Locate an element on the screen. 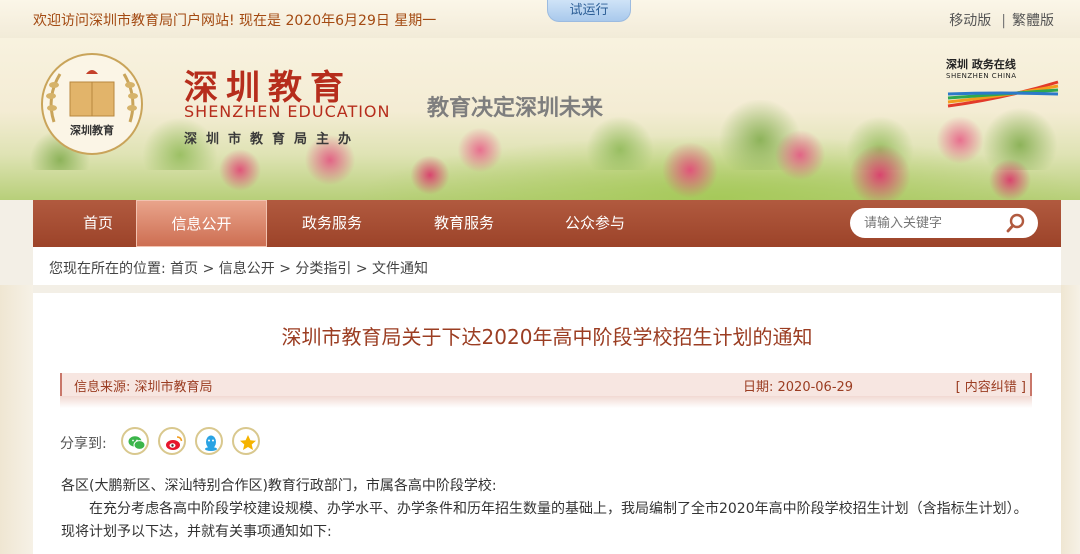  article-salutation: 各区(大鹏新区、深汕特别合作区)教育行政部门，市属各高中阶段学校: is located at coordinates (279, 486).